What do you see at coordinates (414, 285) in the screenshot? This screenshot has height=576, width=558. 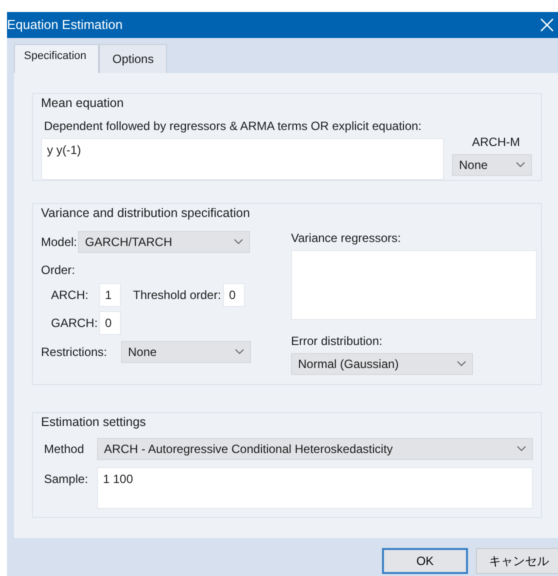 I see `variance-regressors-field` at bounding box center [414, 285].